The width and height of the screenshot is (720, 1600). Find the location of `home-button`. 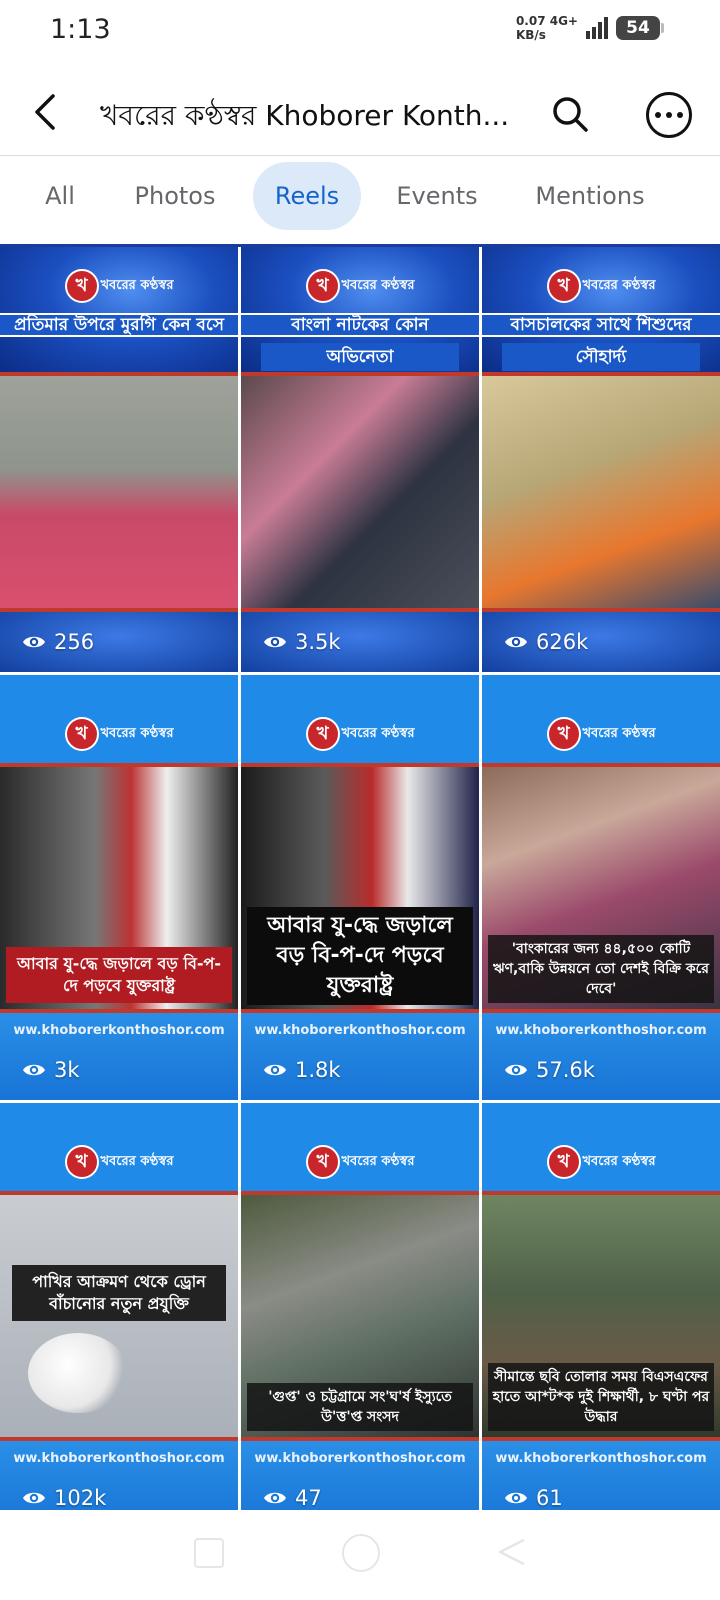

home-button is located at coordinates (361, 1553).